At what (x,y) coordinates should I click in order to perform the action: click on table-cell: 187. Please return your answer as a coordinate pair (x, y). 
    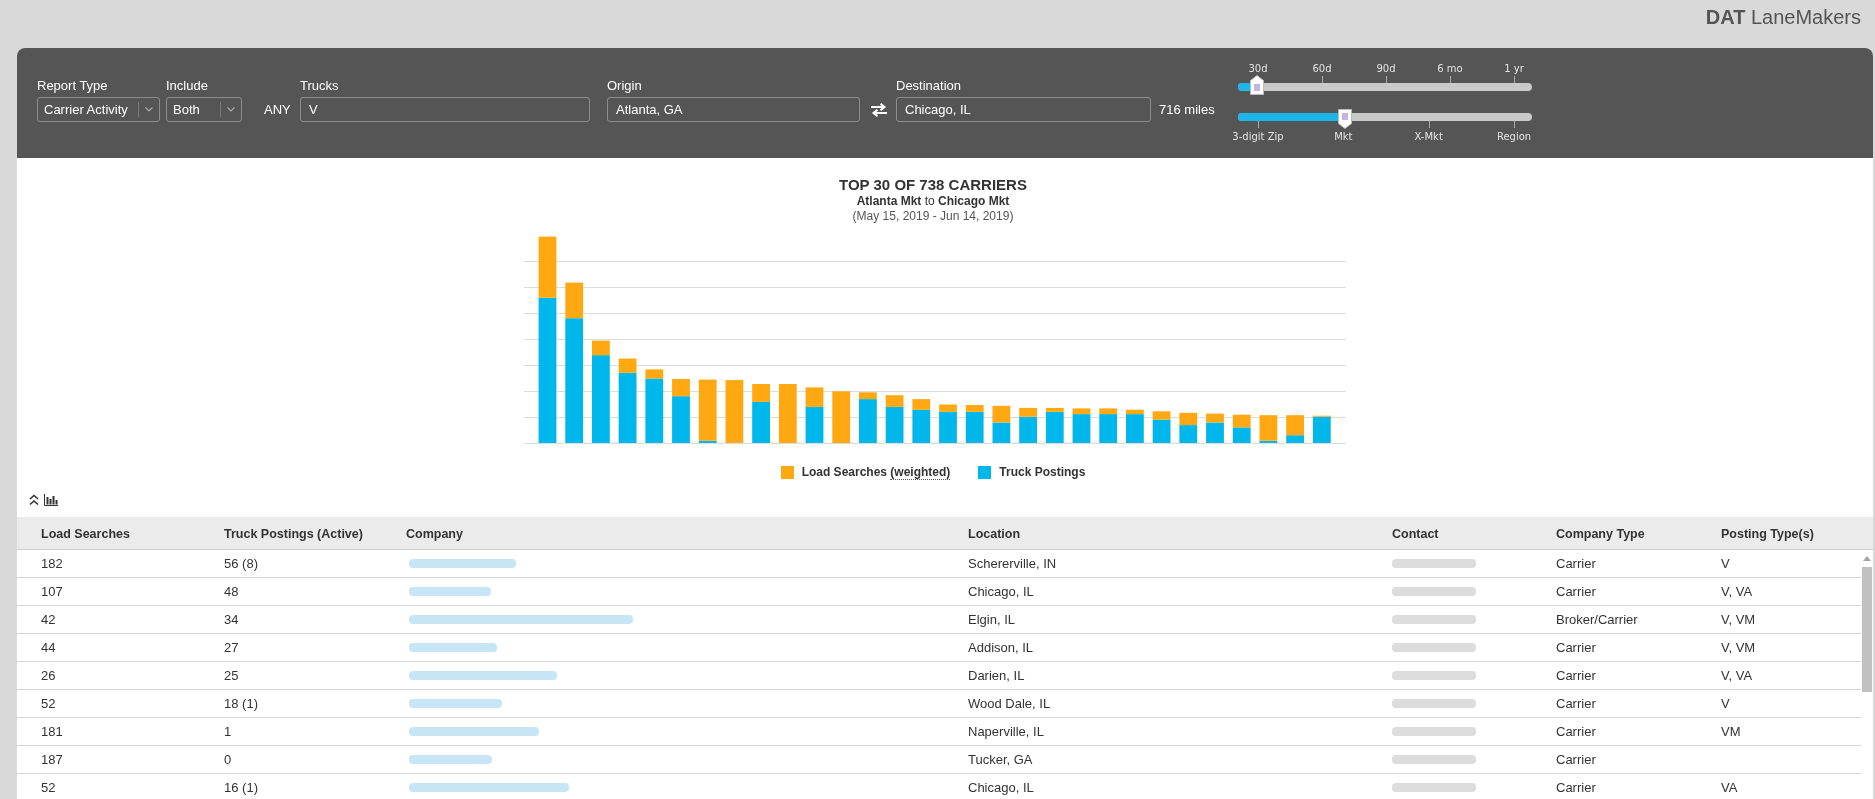
    Looking at the image, I should click on (52, 759).